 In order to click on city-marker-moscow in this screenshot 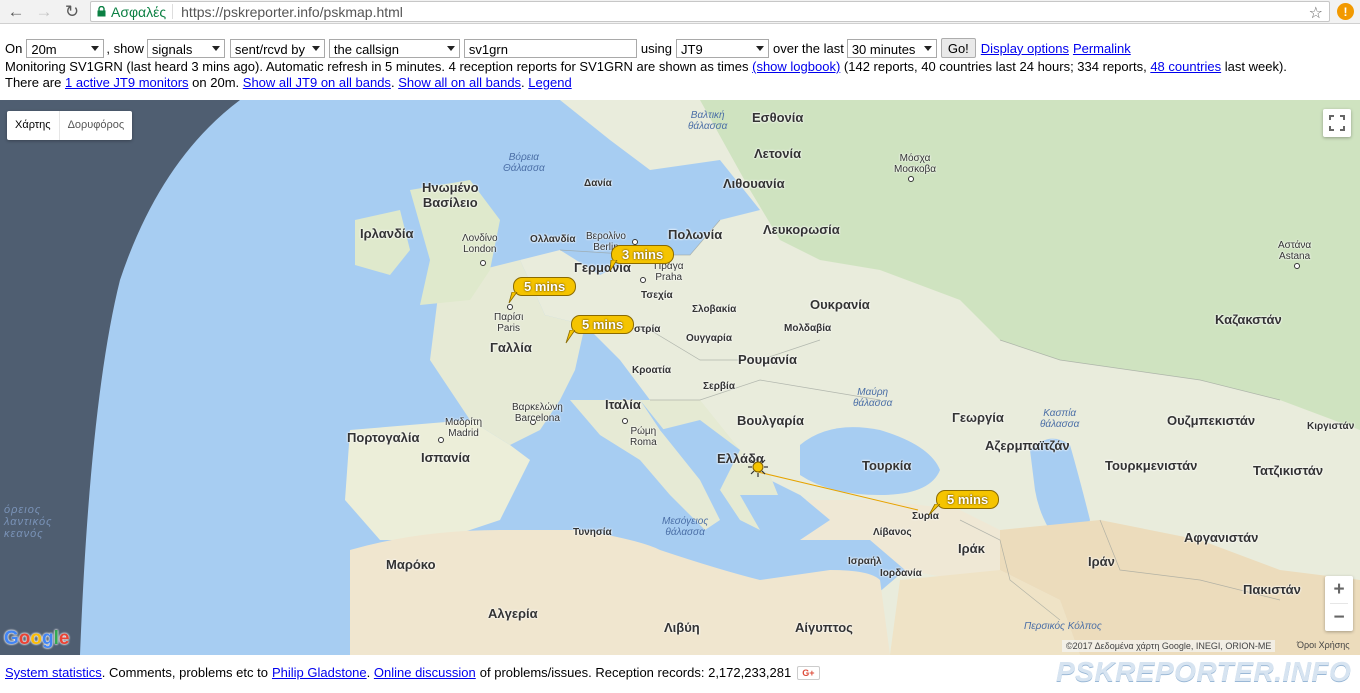, I will do `click(911, 179)`.